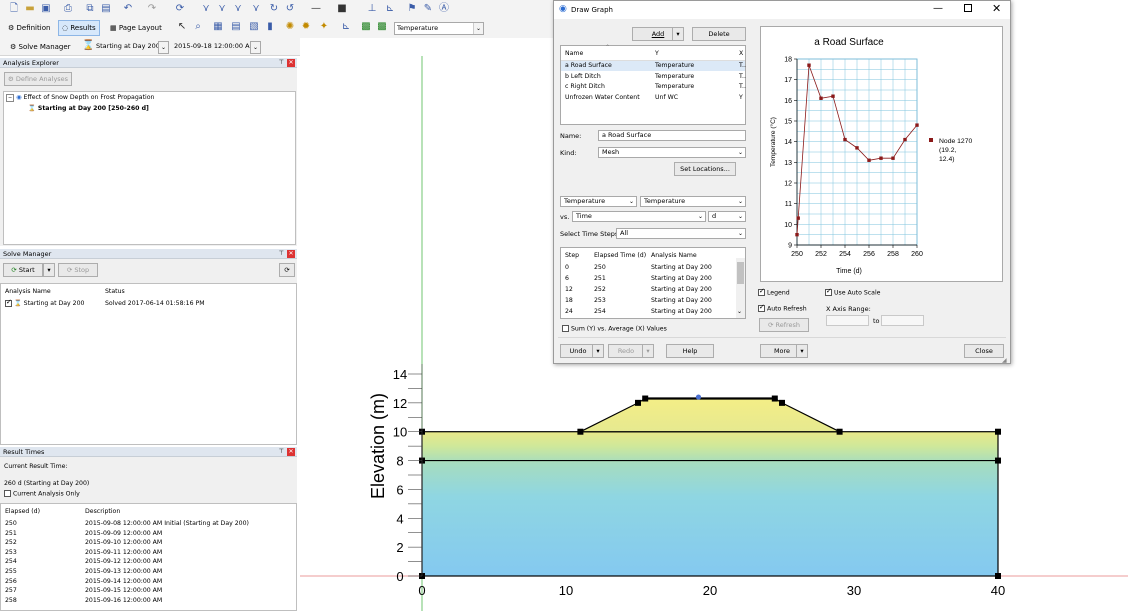 The height and width of the screenshot is (613, 1128). Describe the element at coordinates (583, 76) in the screenshot. I see `graph-row-name: b Left Ditch` at that location.